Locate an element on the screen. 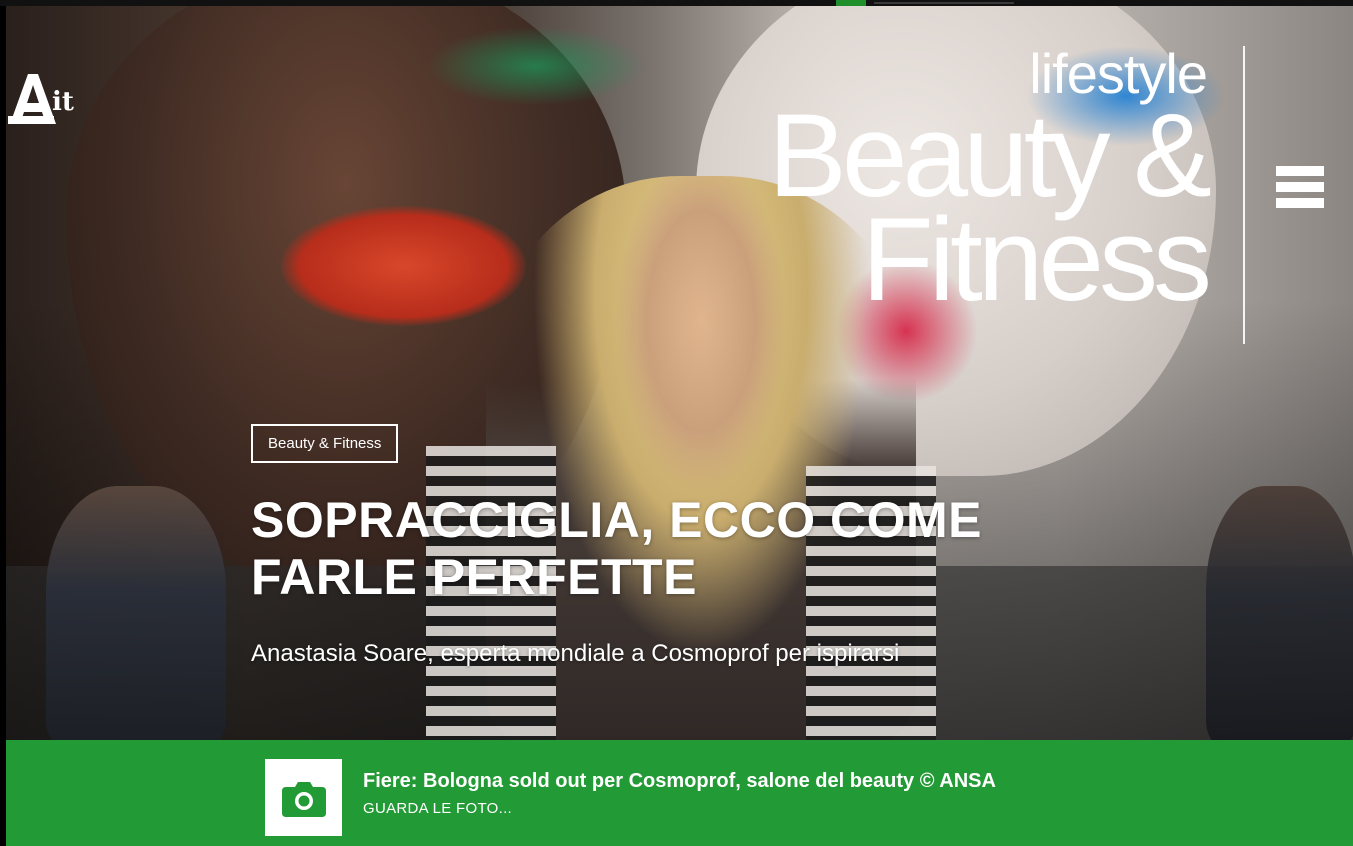 The height and width of the screenshot is (846, 1353). section-title-line2: Fitness is located at coordinates (1036, 260).